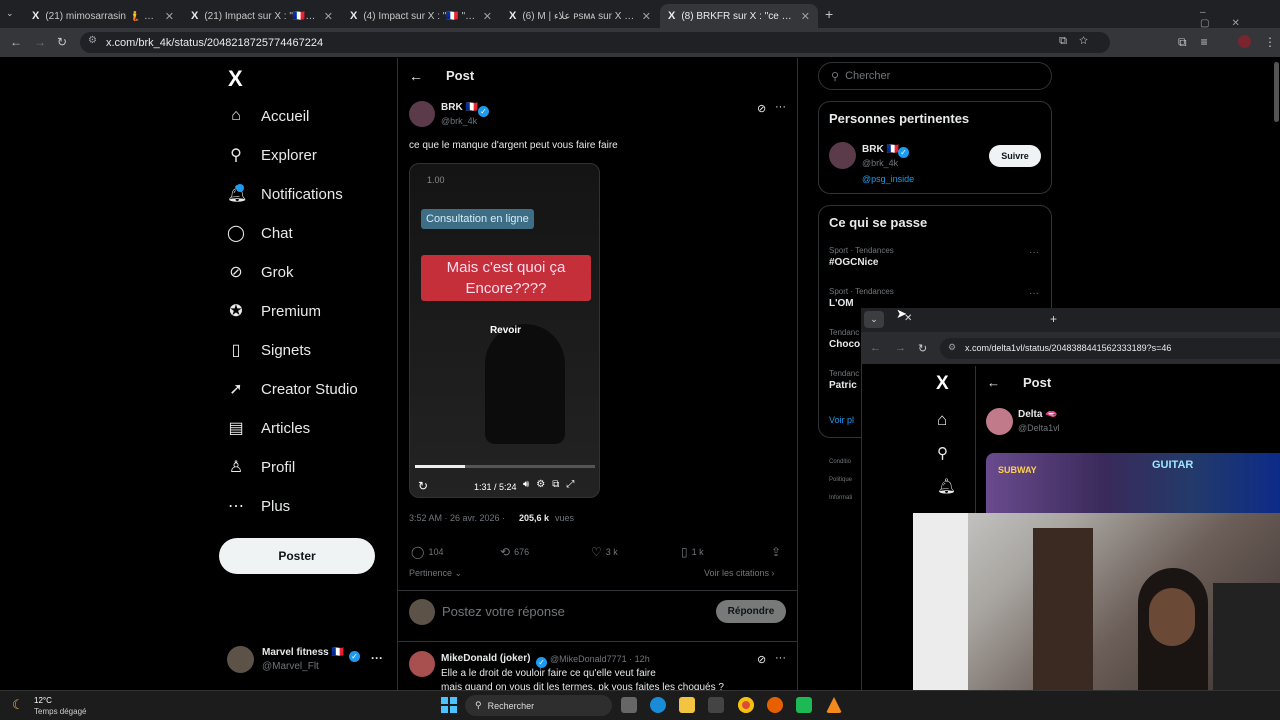  I want to click on footer-links: Conditio Politique Informati, so click(840, 480).